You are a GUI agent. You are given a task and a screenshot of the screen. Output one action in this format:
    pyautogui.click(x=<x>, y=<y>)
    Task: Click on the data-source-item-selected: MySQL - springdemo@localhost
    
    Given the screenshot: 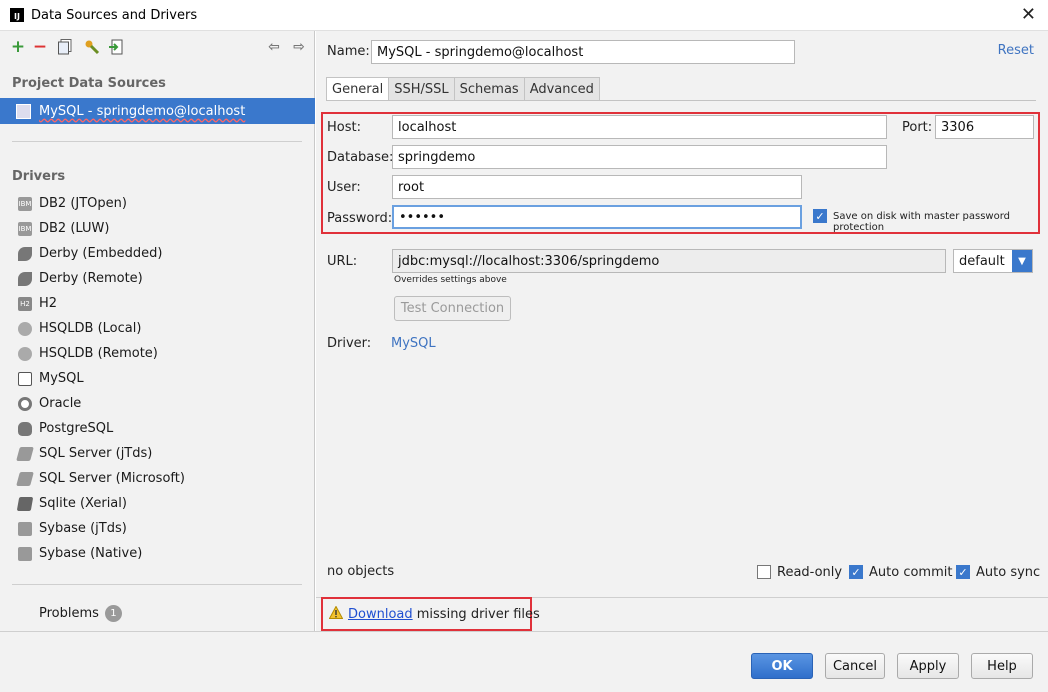 What is the action you would take?
    pyautogui.click(x=157, y=111)
    